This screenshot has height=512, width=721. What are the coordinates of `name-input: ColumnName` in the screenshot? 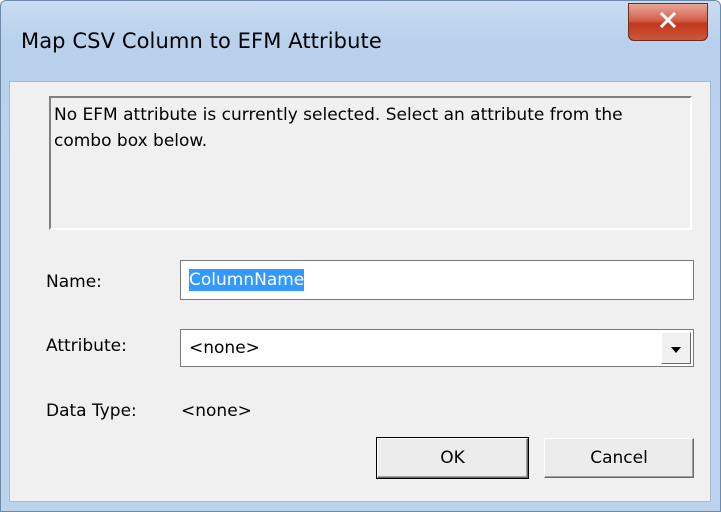 It's located at (437, 280).